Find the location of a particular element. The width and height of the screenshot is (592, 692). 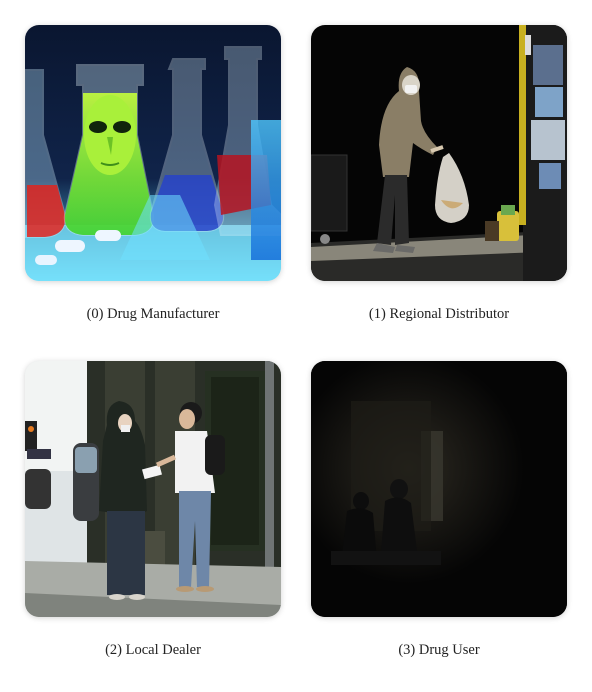

panel-caption: (3) Drug User is located at coordinates (439, 650).